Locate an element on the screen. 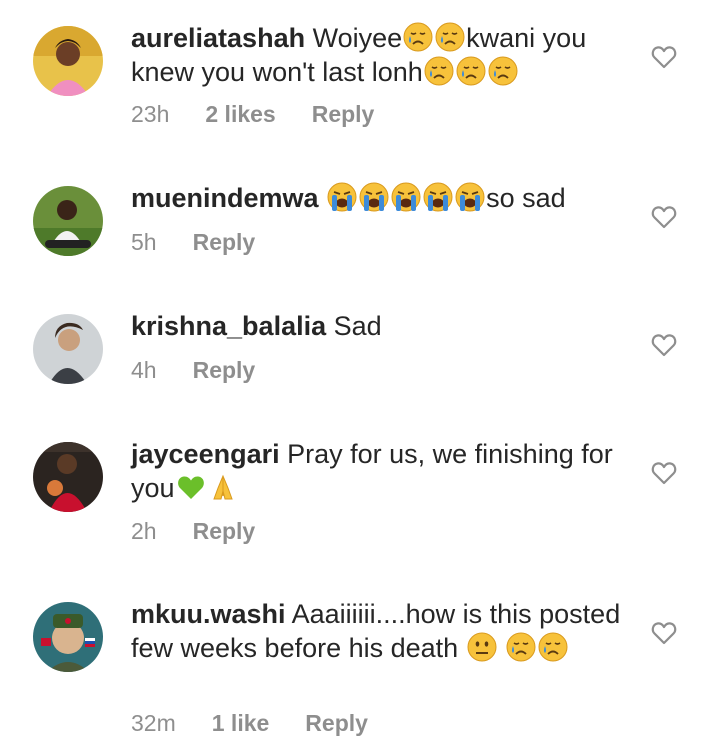 The image size is (720, 753). comment-meta: 4h Reply is located at coordinates (211, 370).